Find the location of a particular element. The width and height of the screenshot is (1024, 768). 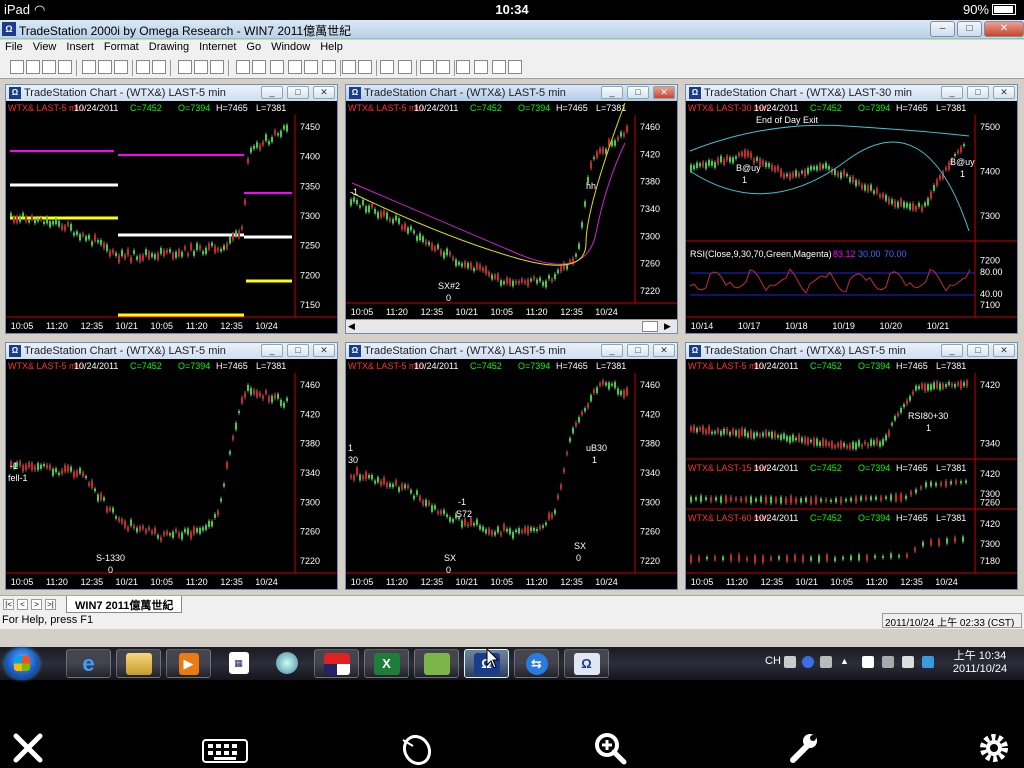

keyboard-icon is located at coordinates (790, 662).